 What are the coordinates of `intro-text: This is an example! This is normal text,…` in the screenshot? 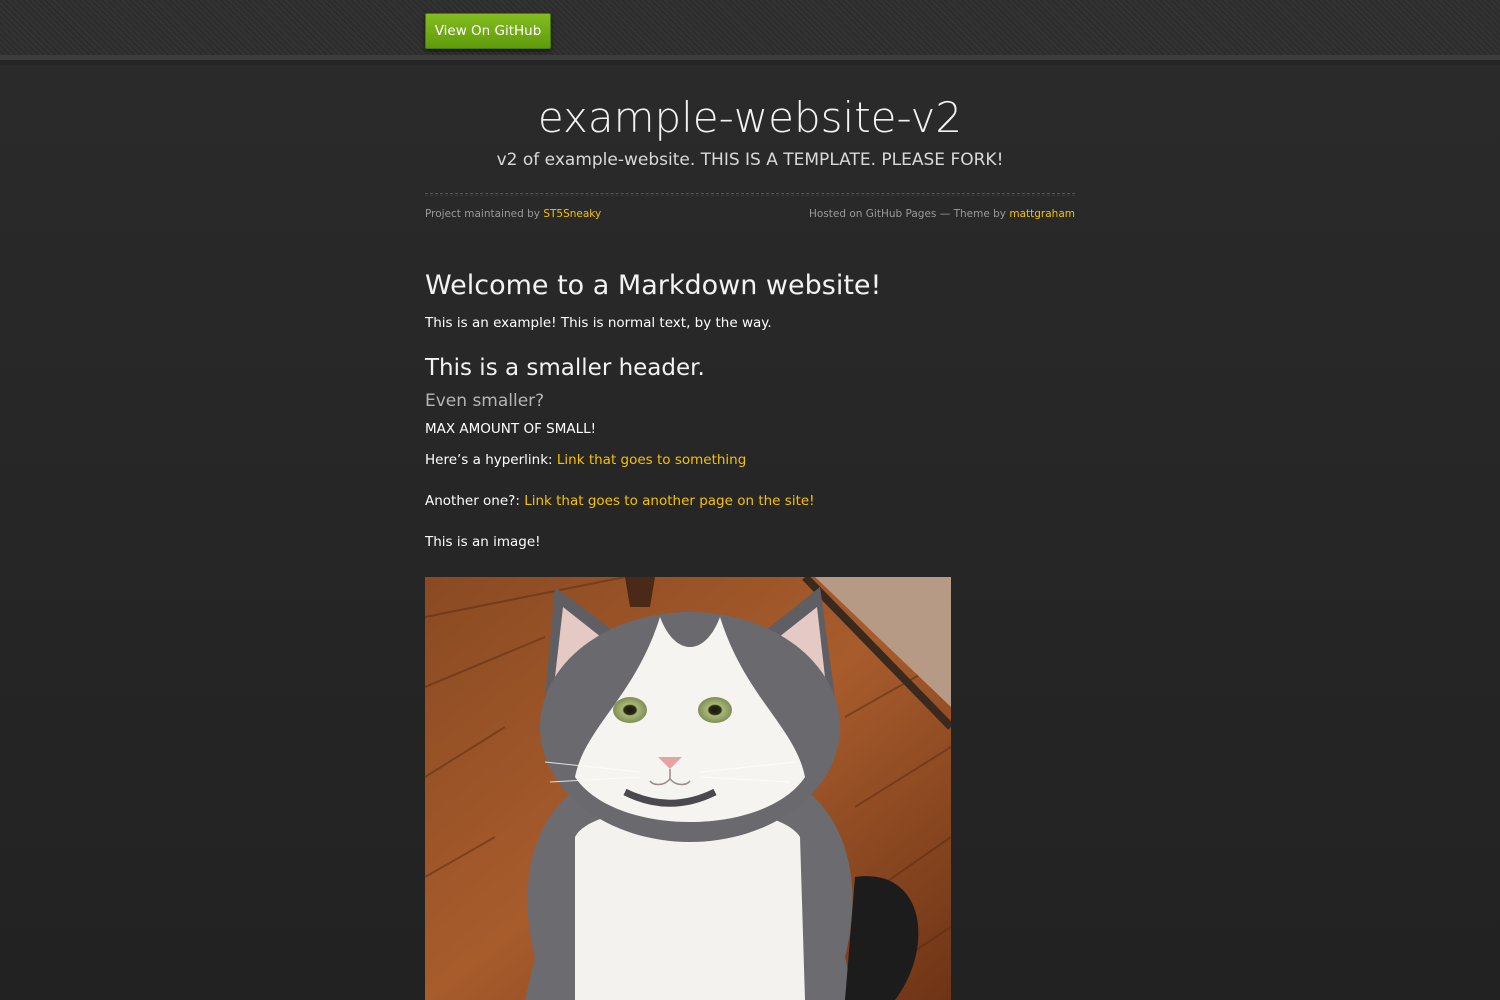 It's located at (598, 323).